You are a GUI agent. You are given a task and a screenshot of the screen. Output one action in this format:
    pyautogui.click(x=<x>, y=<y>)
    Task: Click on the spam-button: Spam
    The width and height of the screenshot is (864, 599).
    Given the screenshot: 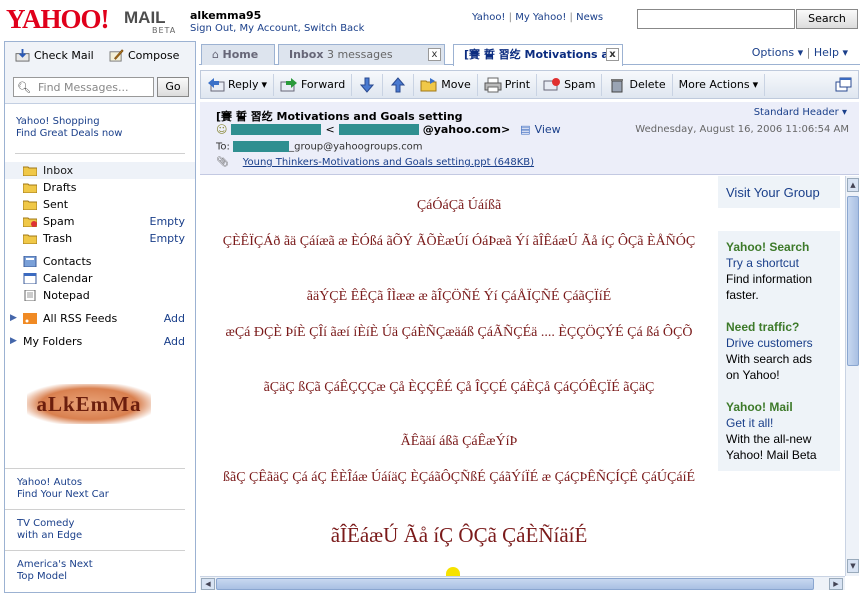 What is the action you would take?
    pyautogui.click(x=570, y=84)
    